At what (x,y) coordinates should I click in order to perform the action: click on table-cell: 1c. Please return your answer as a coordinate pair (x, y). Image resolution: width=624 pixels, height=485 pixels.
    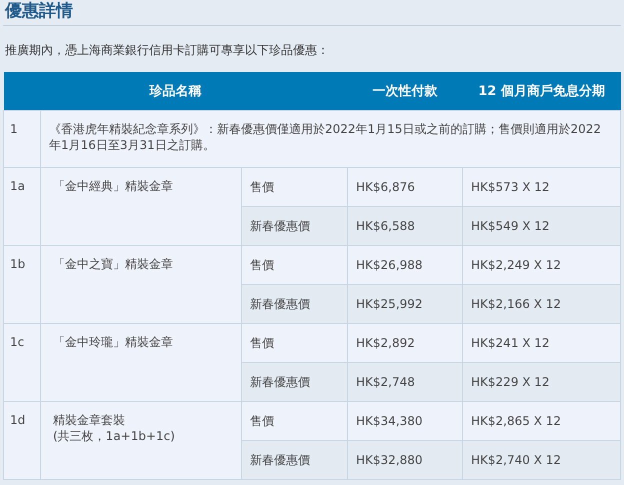
    Looking at the image, I should click on (22, 363).